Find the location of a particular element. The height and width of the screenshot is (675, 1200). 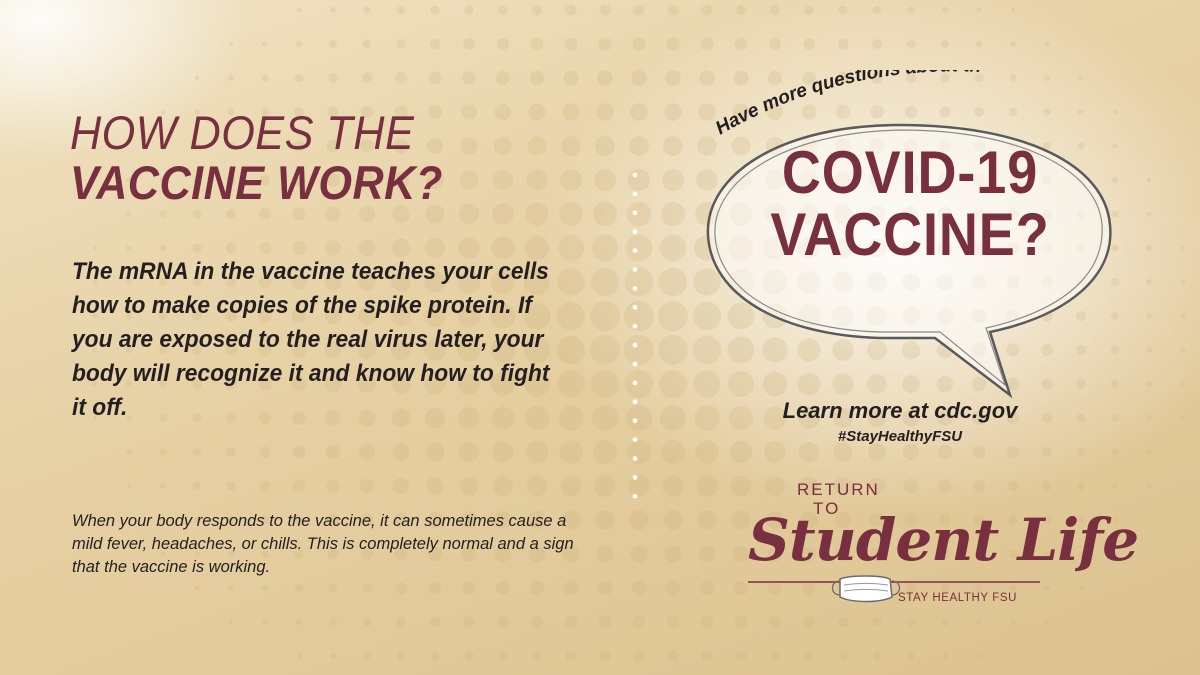

heading-block: HOW DOES THE VACCINE WORK? is located at coordinates (330, 158).